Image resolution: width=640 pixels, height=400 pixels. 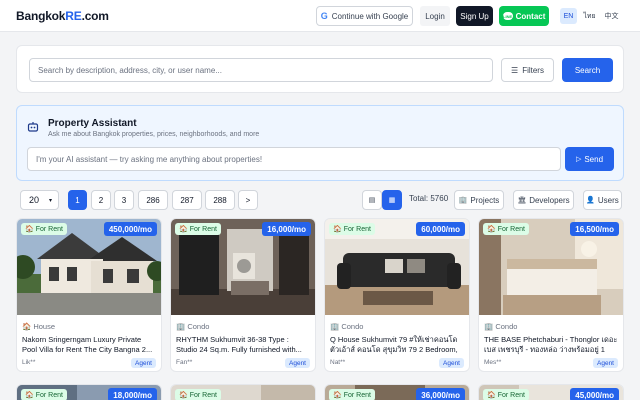 I want to click on filters-label: Filters, so click(x=533, y=70).